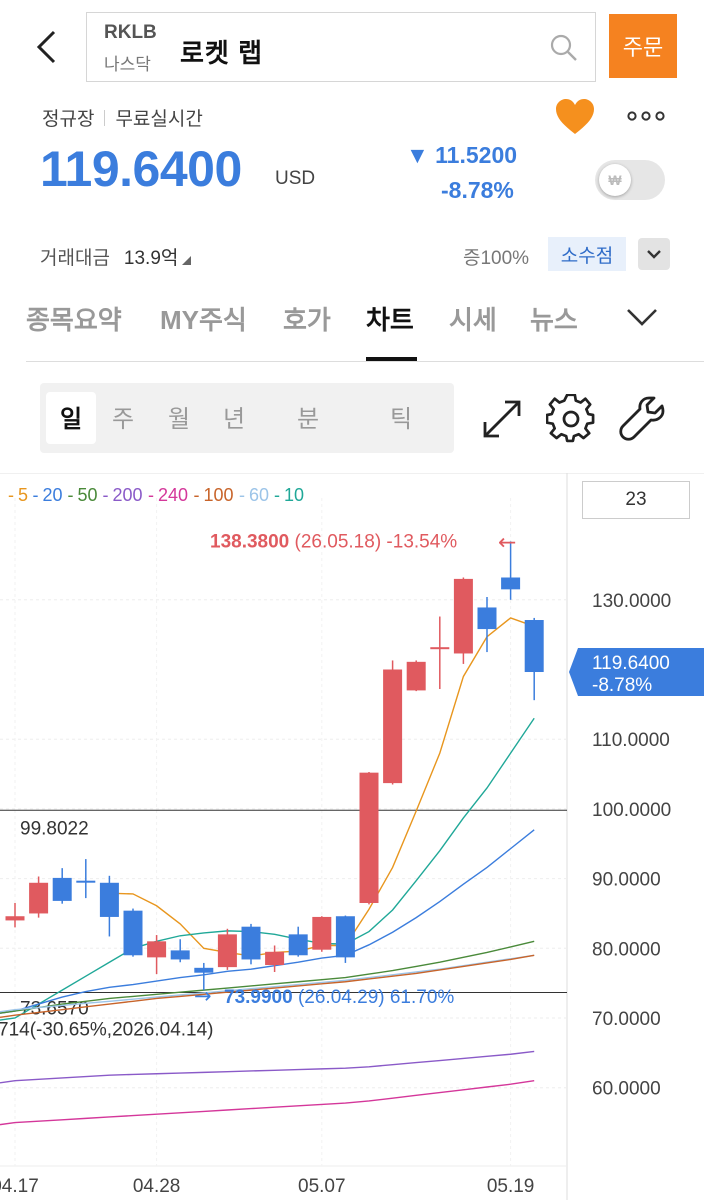 Image resolution: width=704 pixels, height=1200 pixels. I want to click on search-icon, so click(564, 48).